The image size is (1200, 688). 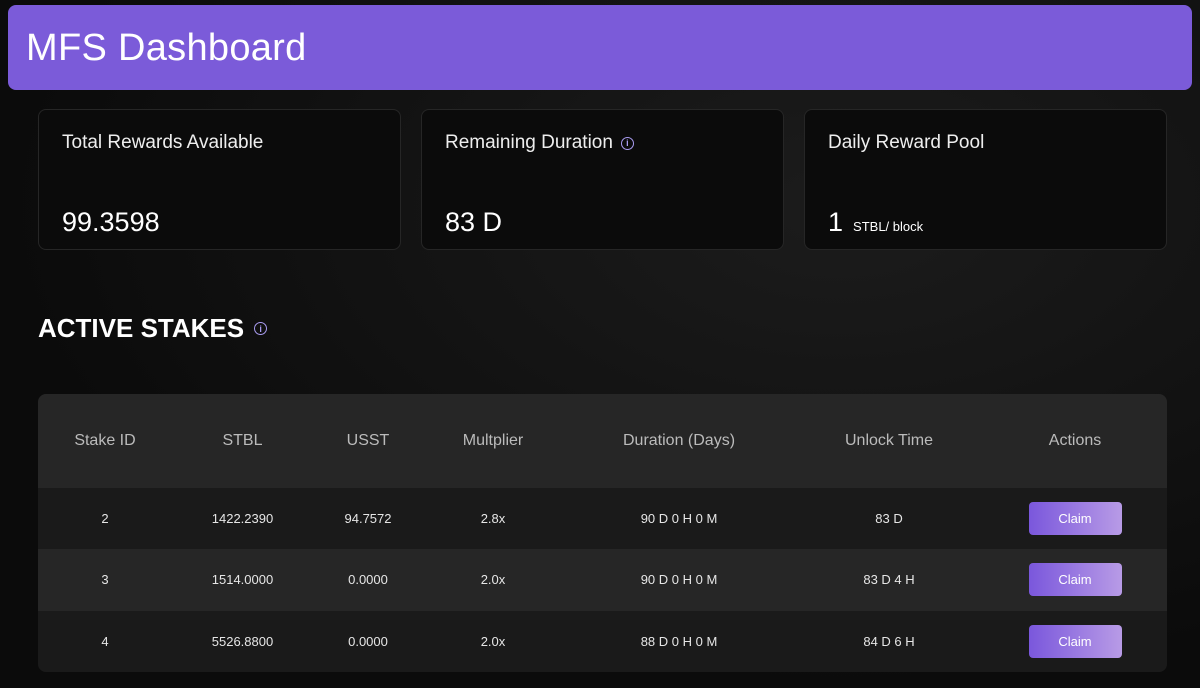 I want to click on cell-stake-id: 2, so click(x=105, y=519).